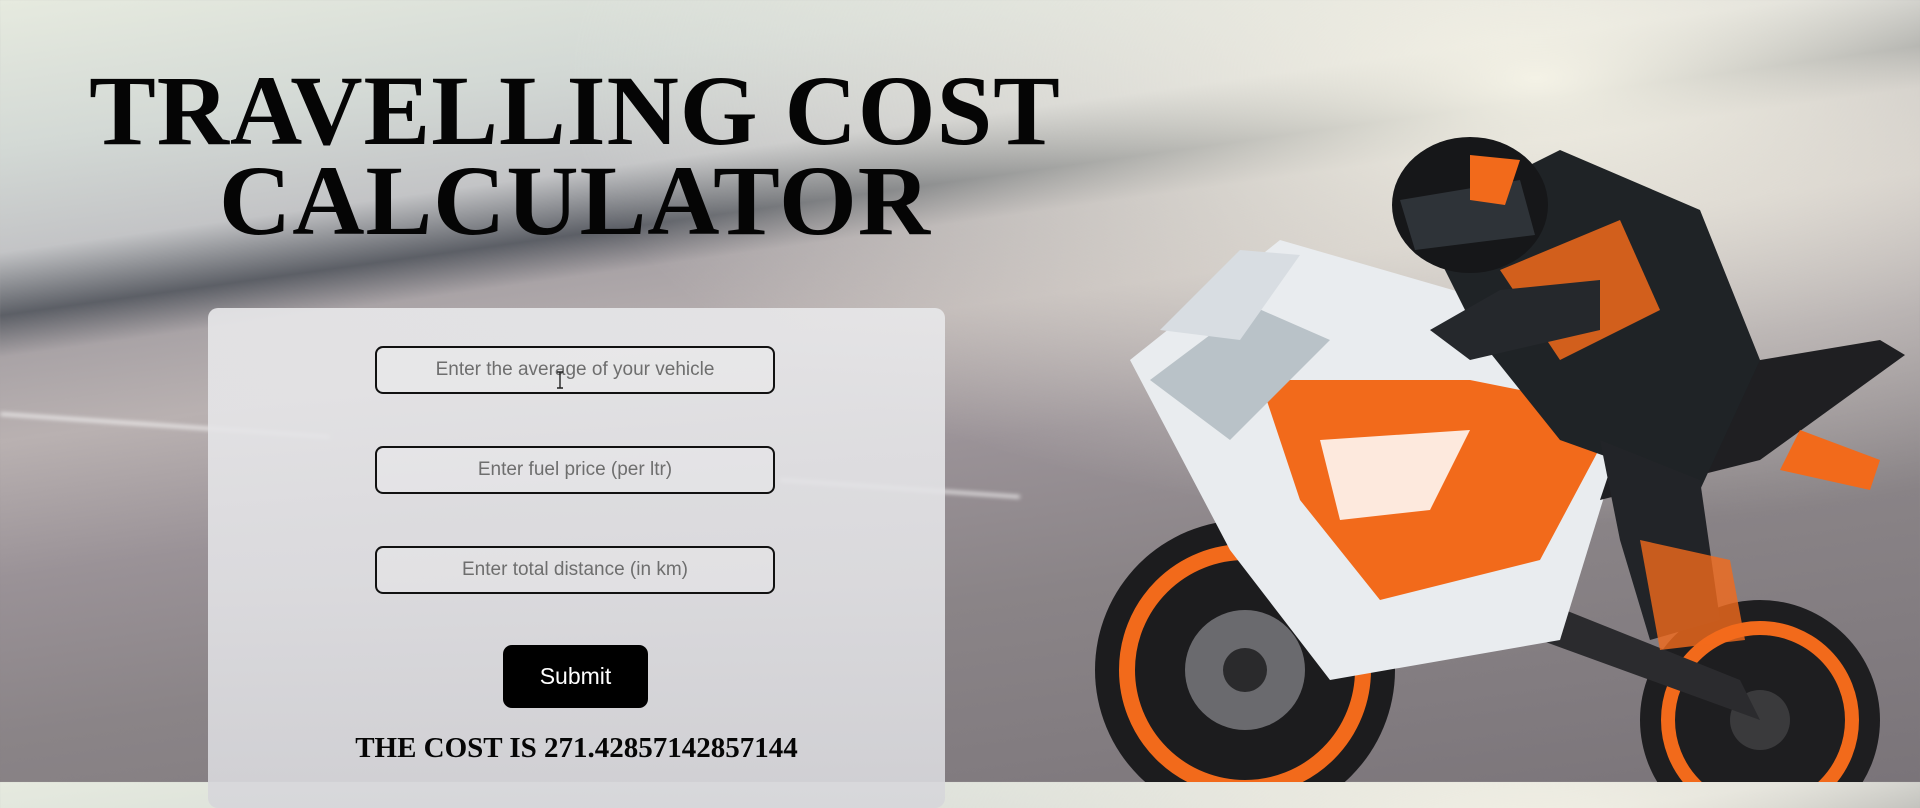  I want to click on distance-input, so click(575, 570).